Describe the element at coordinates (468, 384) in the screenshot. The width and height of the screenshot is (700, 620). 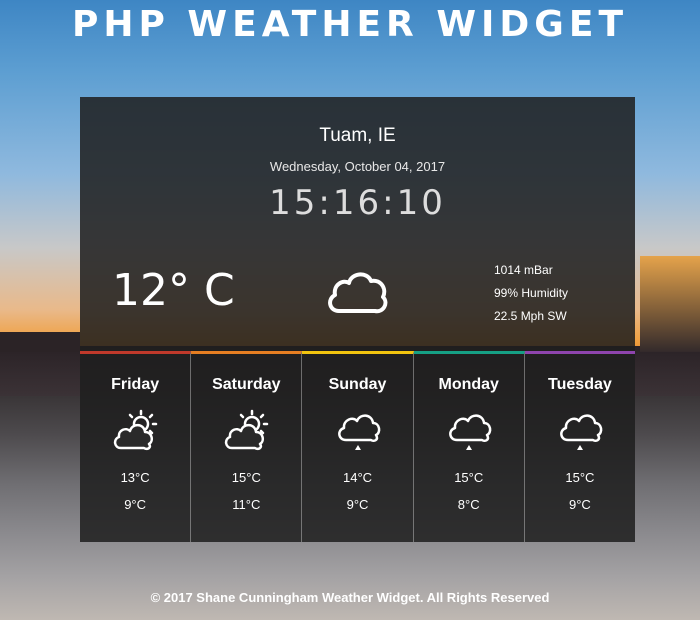
I see `forecast-day-name: Monday` at that location.